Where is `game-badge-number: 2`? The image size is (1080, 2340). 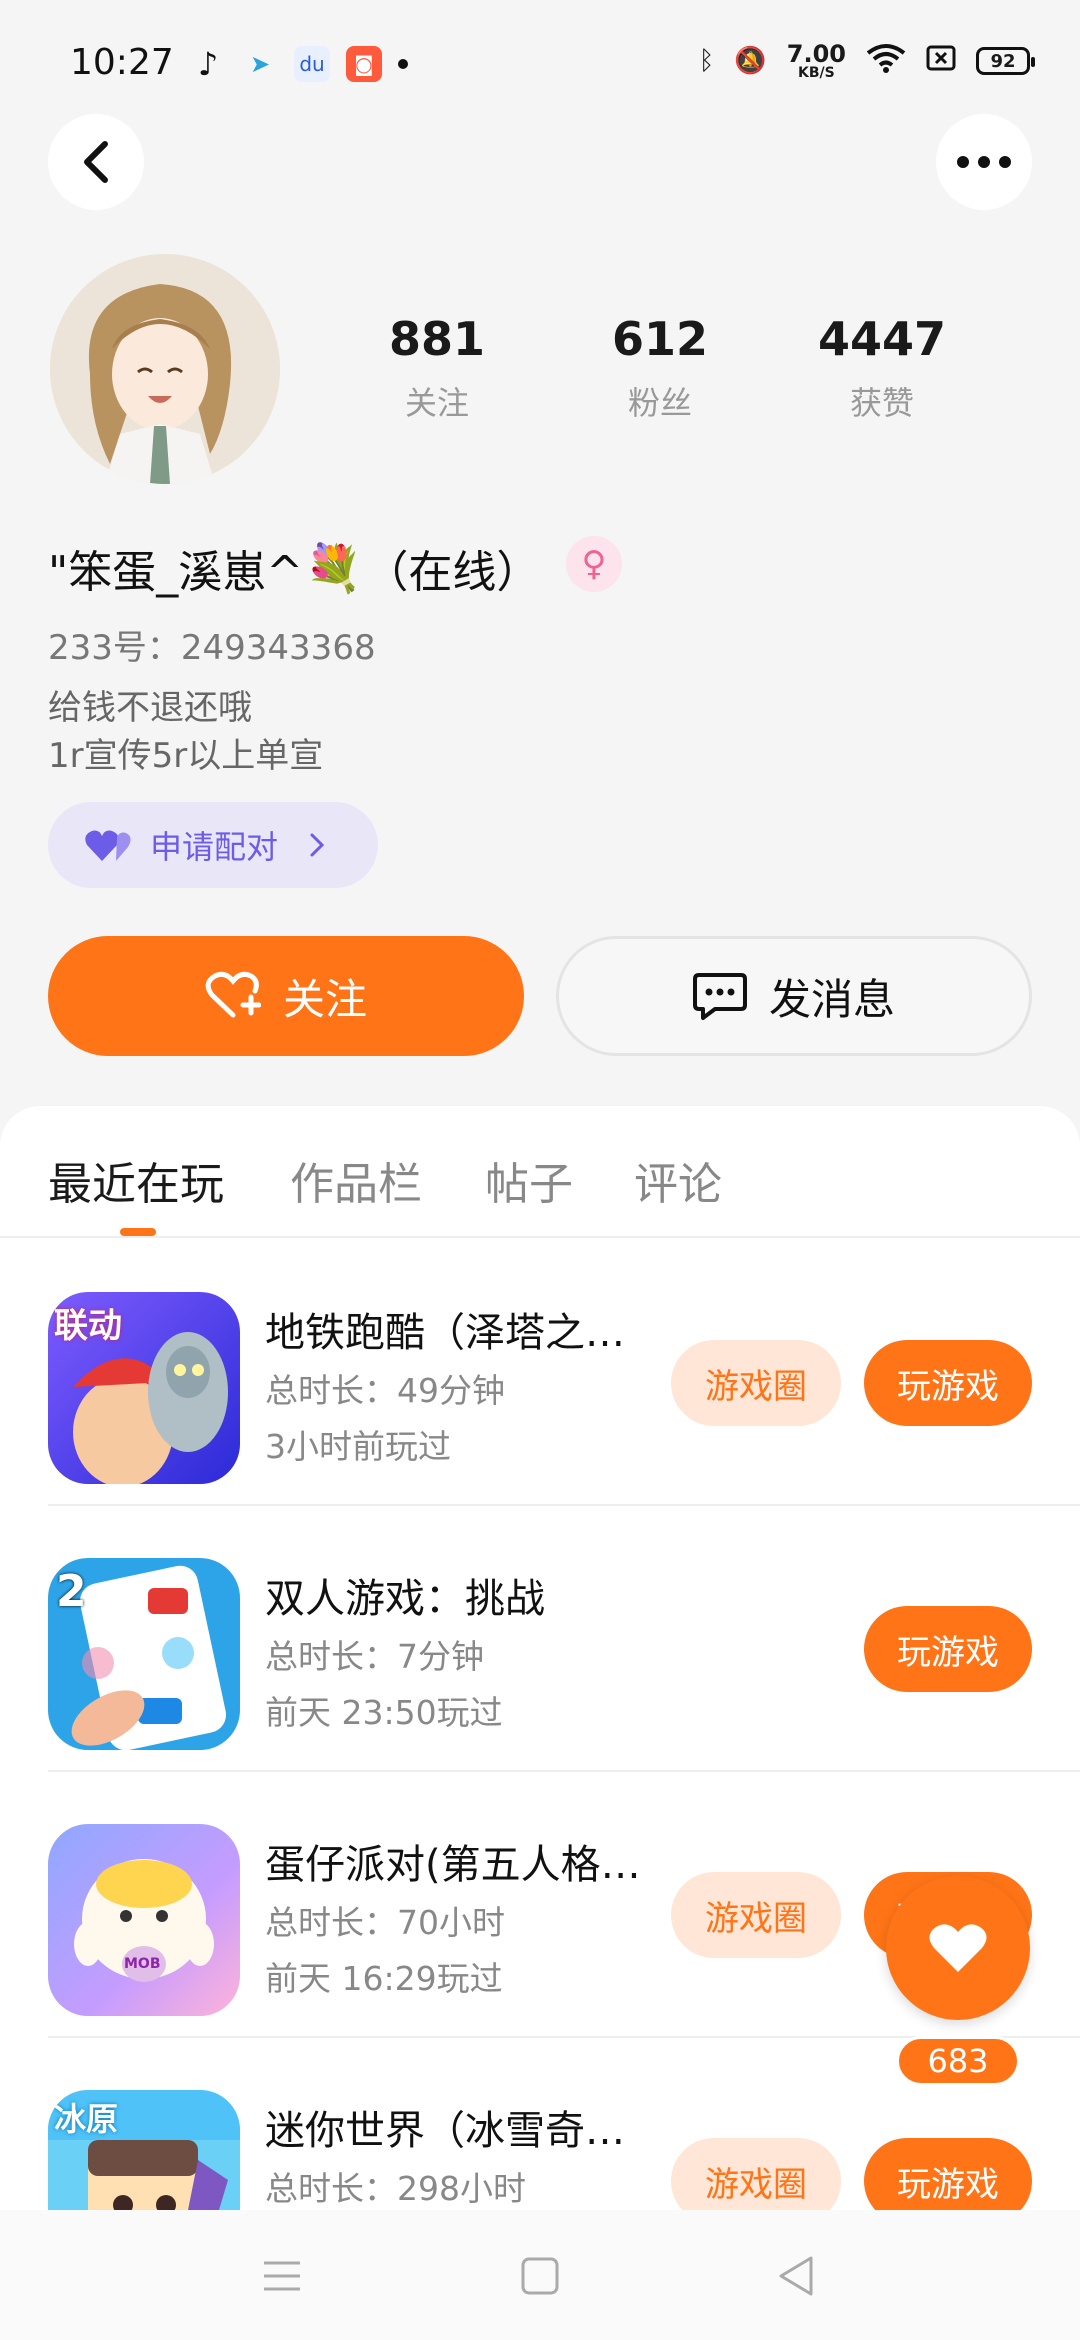 game-badge-number: 2 is located at coordinates (71, 1591).